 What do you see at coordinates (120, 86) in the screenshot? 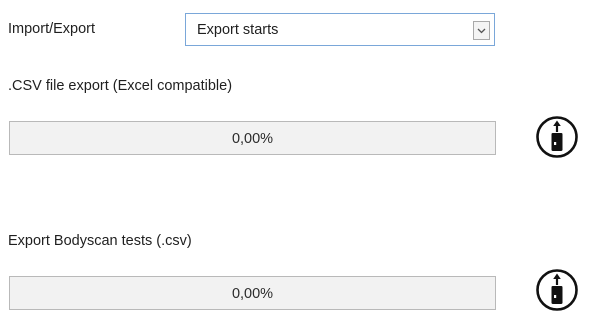
I see `csv-export-label: .CSV file export (Excel compatible)` at bounding box center [120, 86].